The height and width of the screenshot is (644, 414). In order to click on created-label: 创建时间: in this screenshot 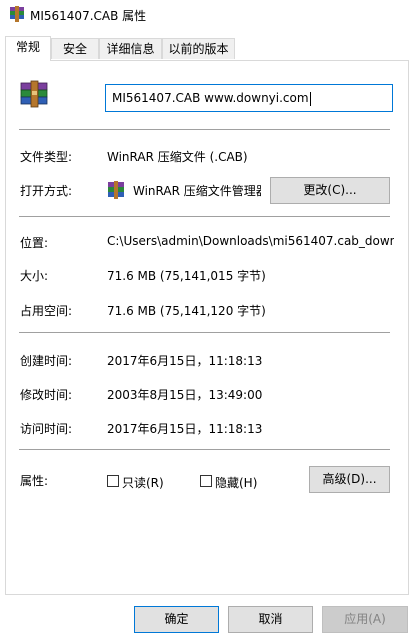, I will do `click(46, 361)`.